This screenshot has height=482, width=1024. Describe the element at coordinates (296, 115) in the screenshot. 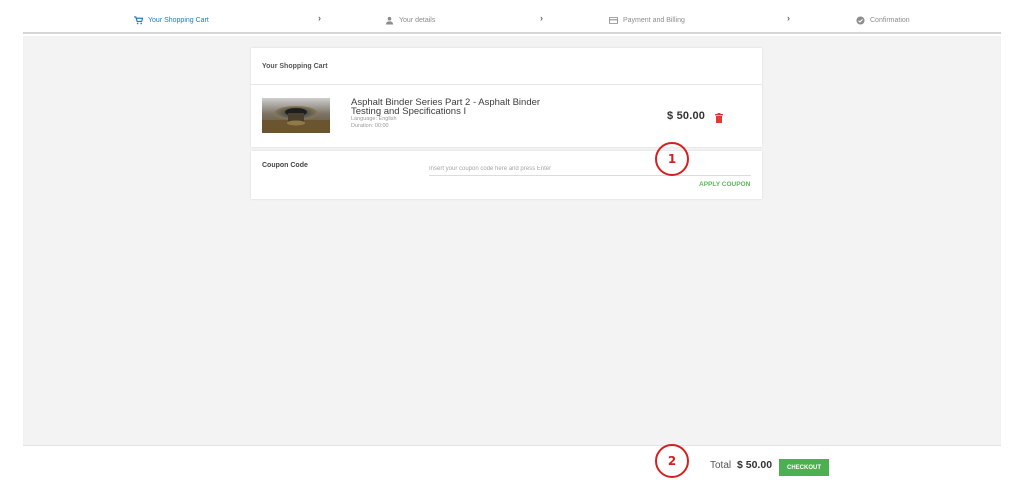

I see `product-thumbnail` at that location.